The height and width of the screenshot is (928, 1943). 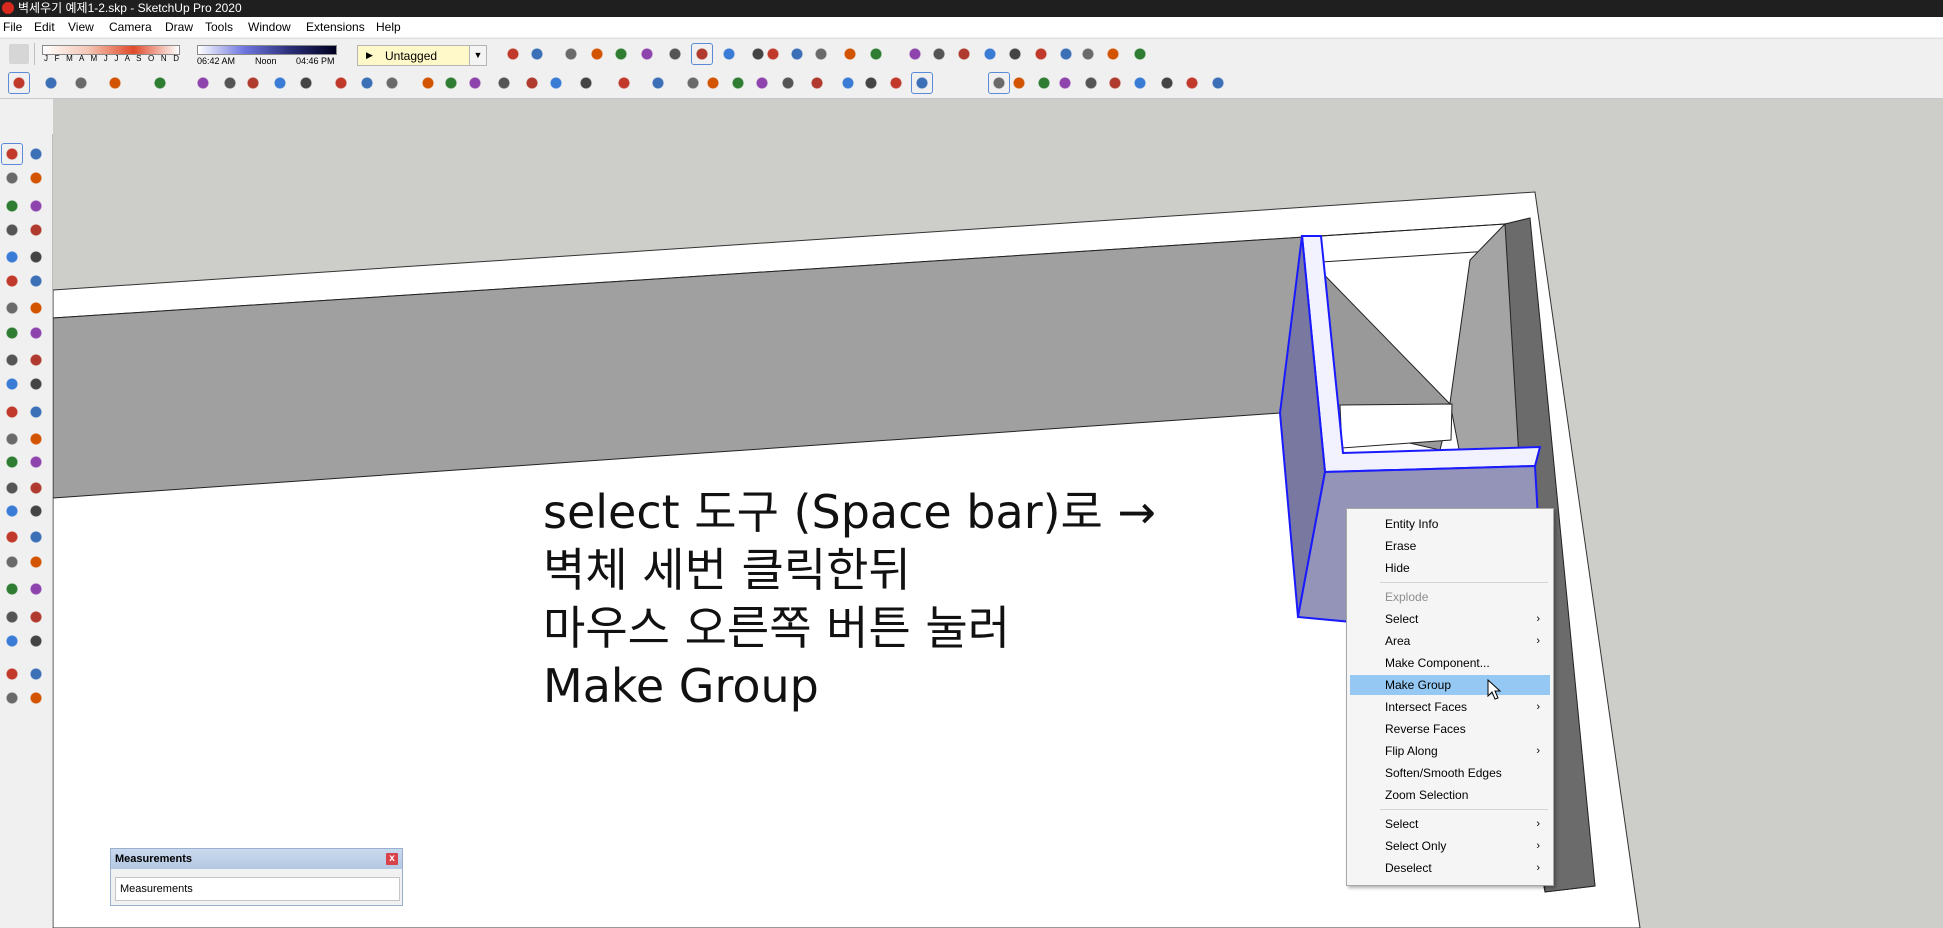 What do you see at coordinates (12, 206) in the screenshot?
I see `line-icon` at bounding box center [12, 206].